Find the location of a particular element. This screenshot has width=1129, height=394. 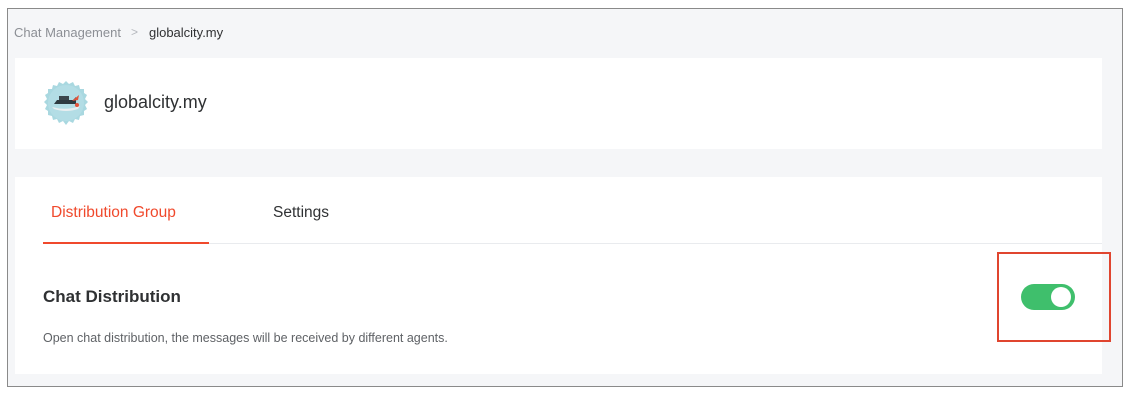

tab-distribution-group: Distribution Group is located at coordinates (113, 213).